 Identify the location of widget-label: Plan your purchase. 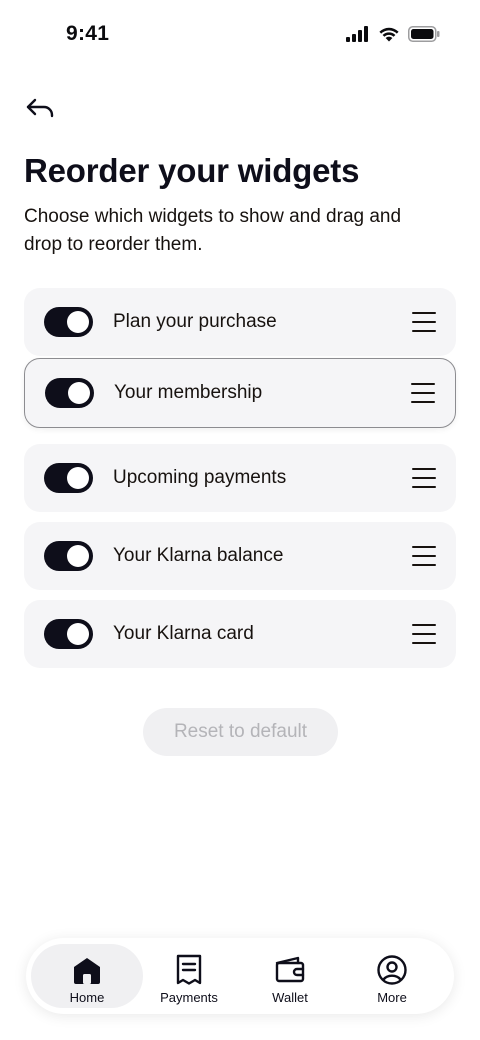
(195, 321).